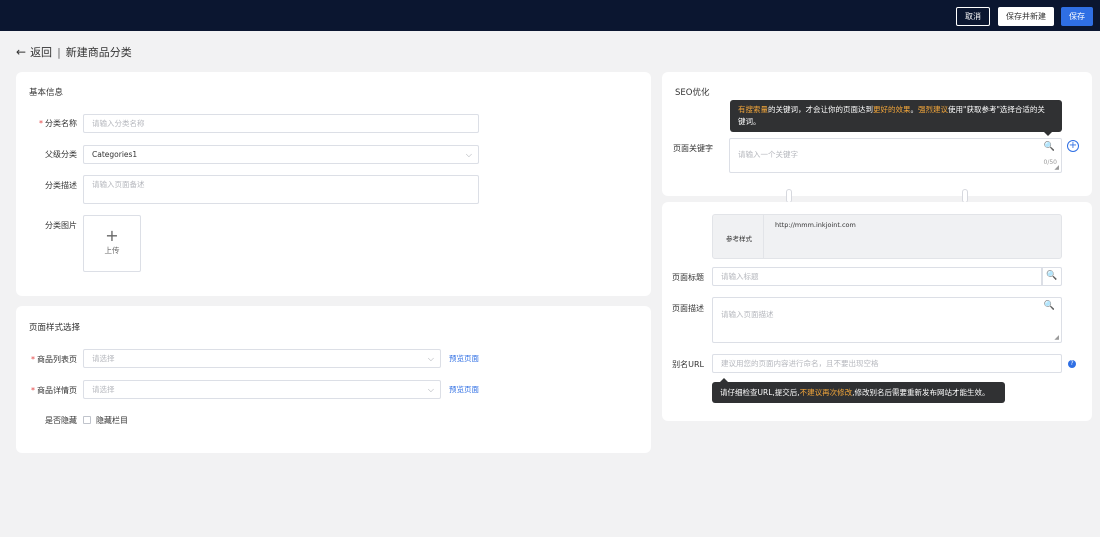 The height and width of the screenshot is (537, 1100). I want to click on page-keyword-input: 请输入一个关键字 🔍 0/50 ◢, so click(895, 155).